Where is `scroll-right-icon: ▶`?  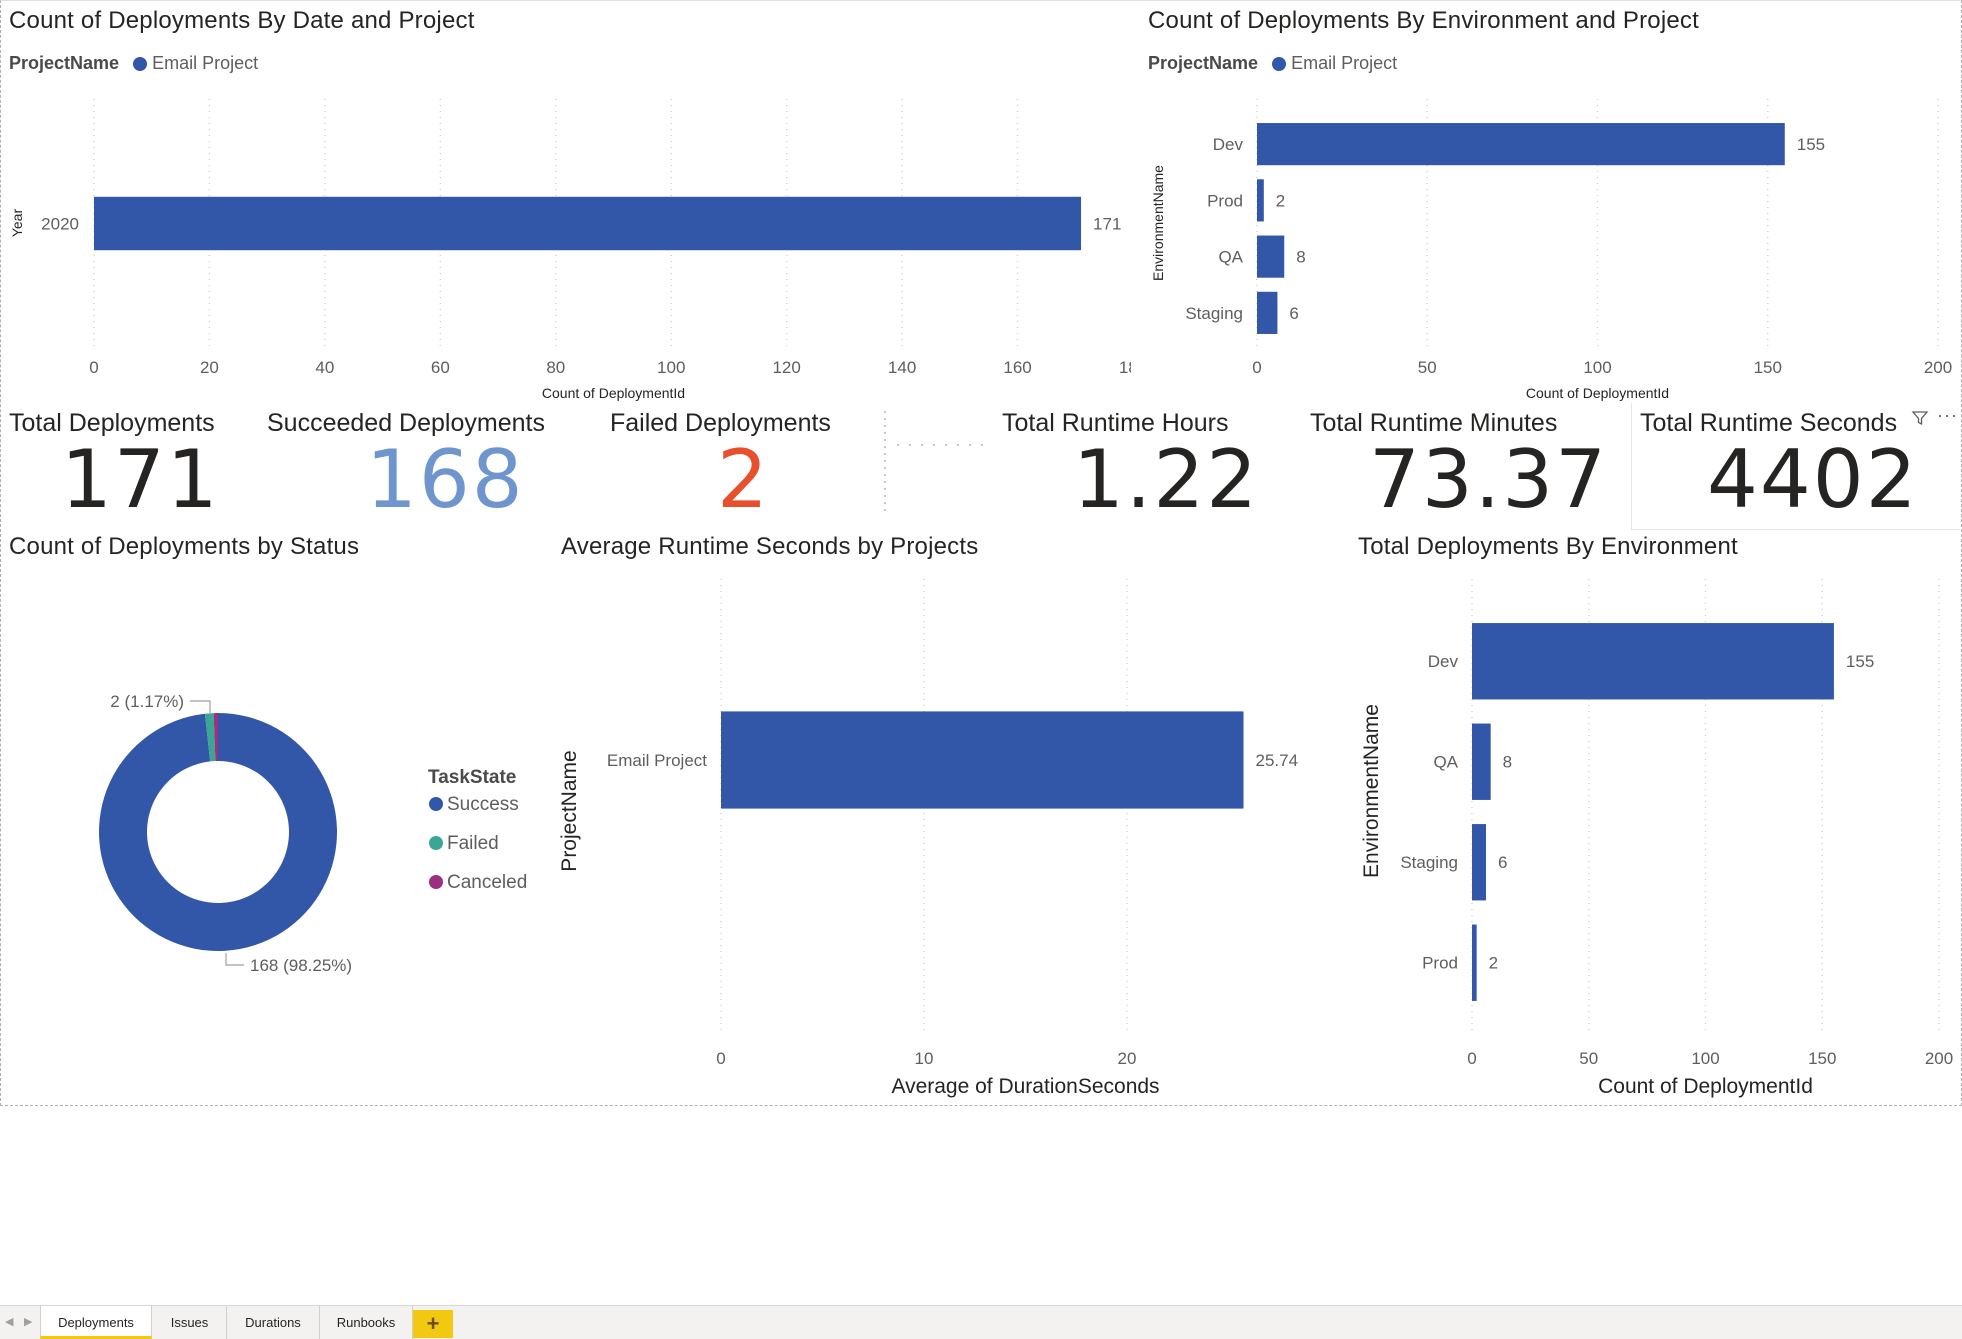
scroll-right-icon: ▶ is located at coordinates (28, 1322).